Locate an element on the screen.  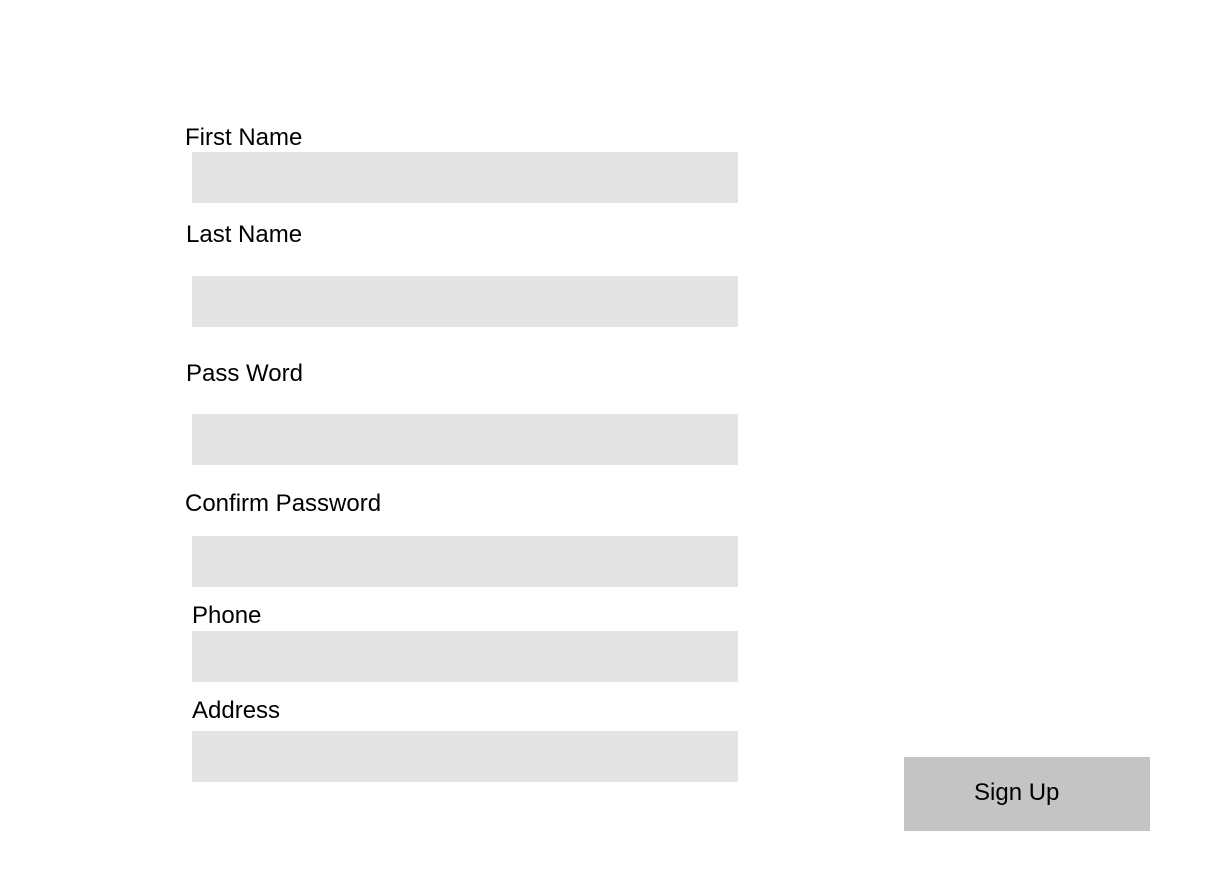
confirm-password-field is located at coordinates (465, 561).